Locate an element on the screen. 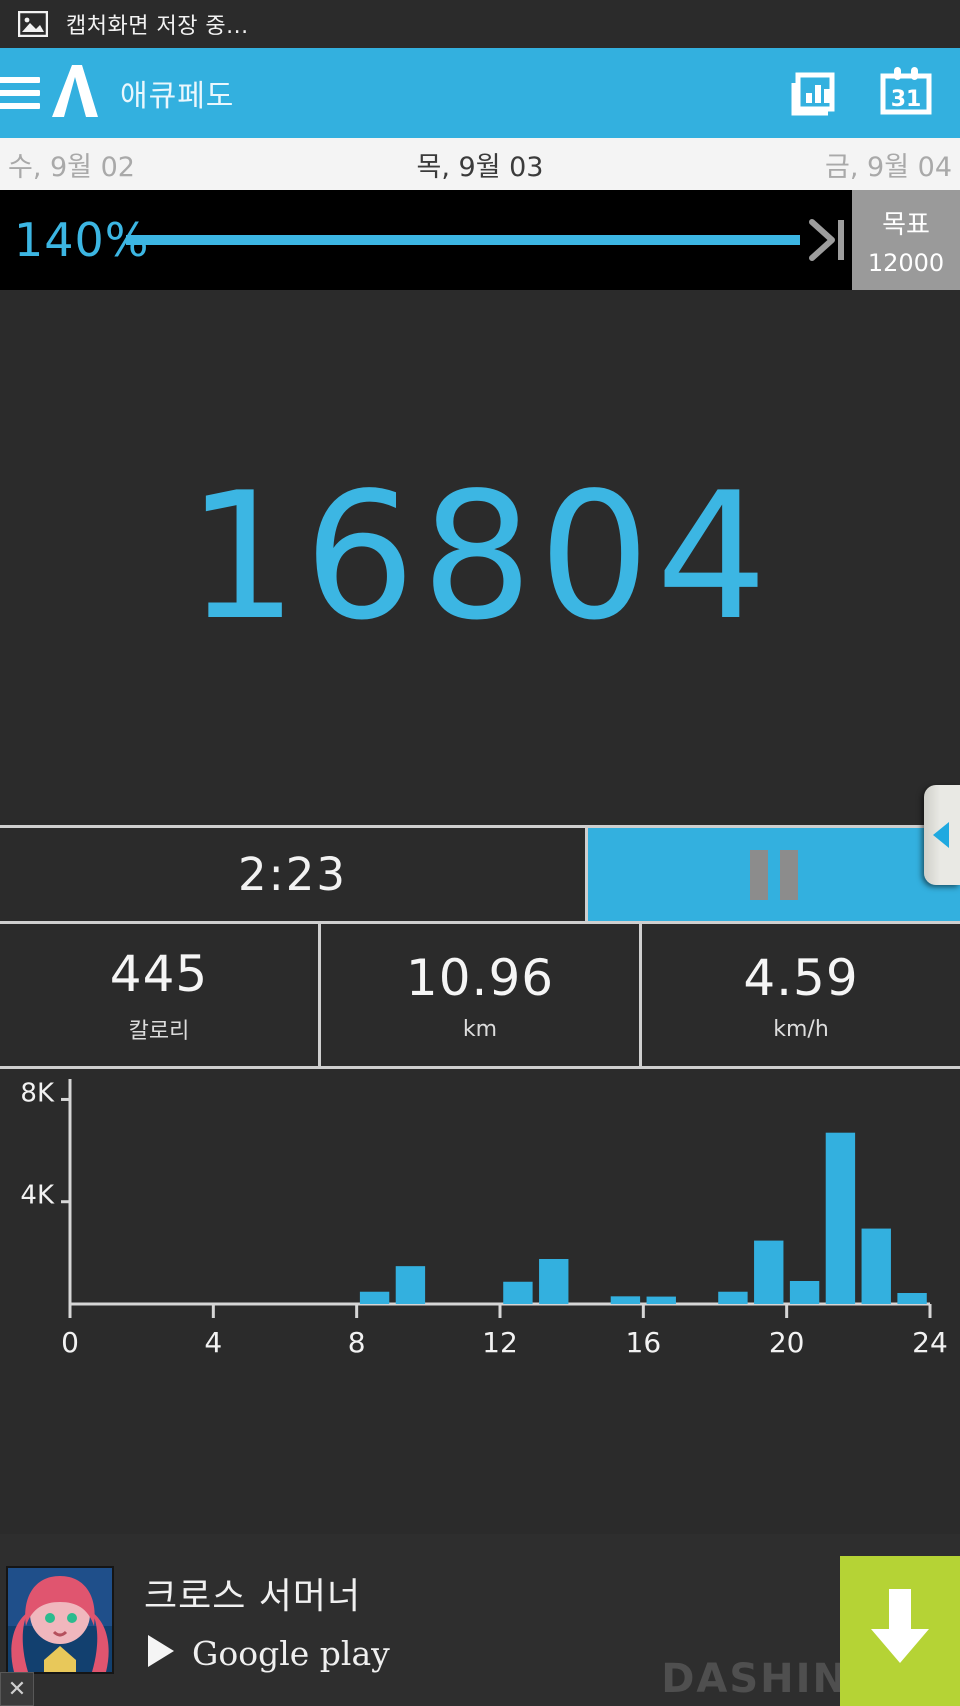  svg-text: 8K is located at coordinates (37, 1093).